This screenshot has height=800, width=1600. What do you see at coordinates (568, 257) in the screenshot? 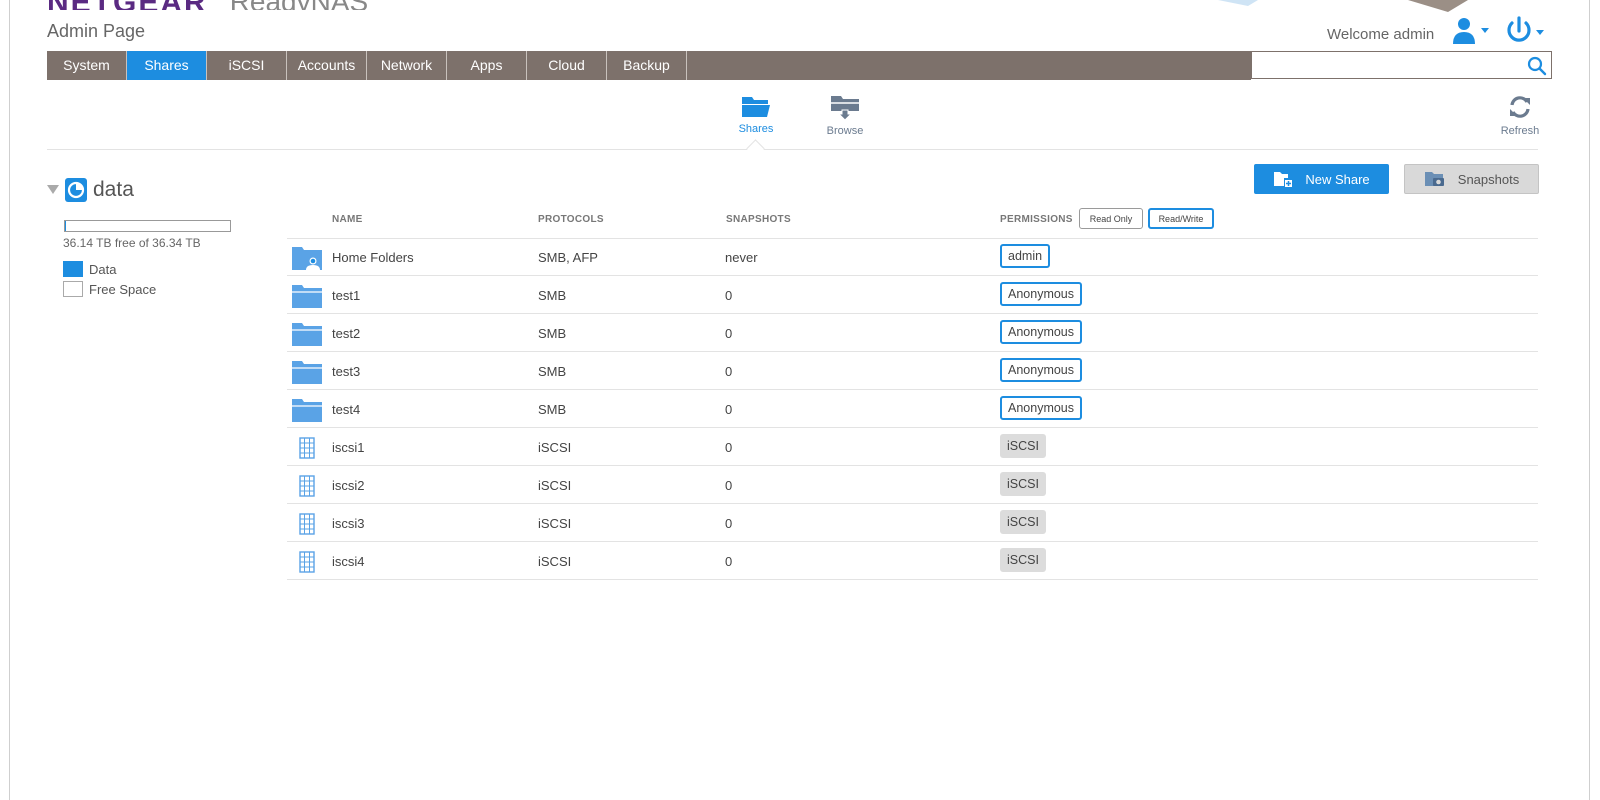
I see `share-protocols: SMB, AFP` at bounding box center [568, 257].